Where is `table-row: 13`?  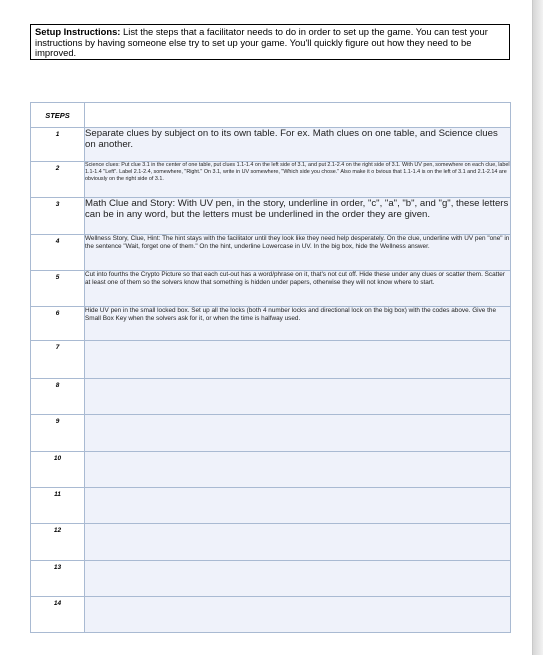 table-row: 13 is located at coordinates (270, 578).